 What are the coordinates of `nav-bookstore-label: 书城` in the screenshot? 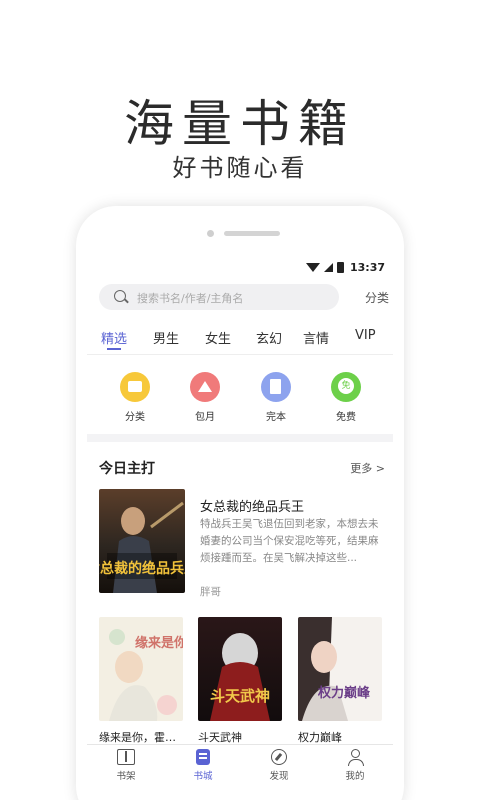 It's located at (203, 776).